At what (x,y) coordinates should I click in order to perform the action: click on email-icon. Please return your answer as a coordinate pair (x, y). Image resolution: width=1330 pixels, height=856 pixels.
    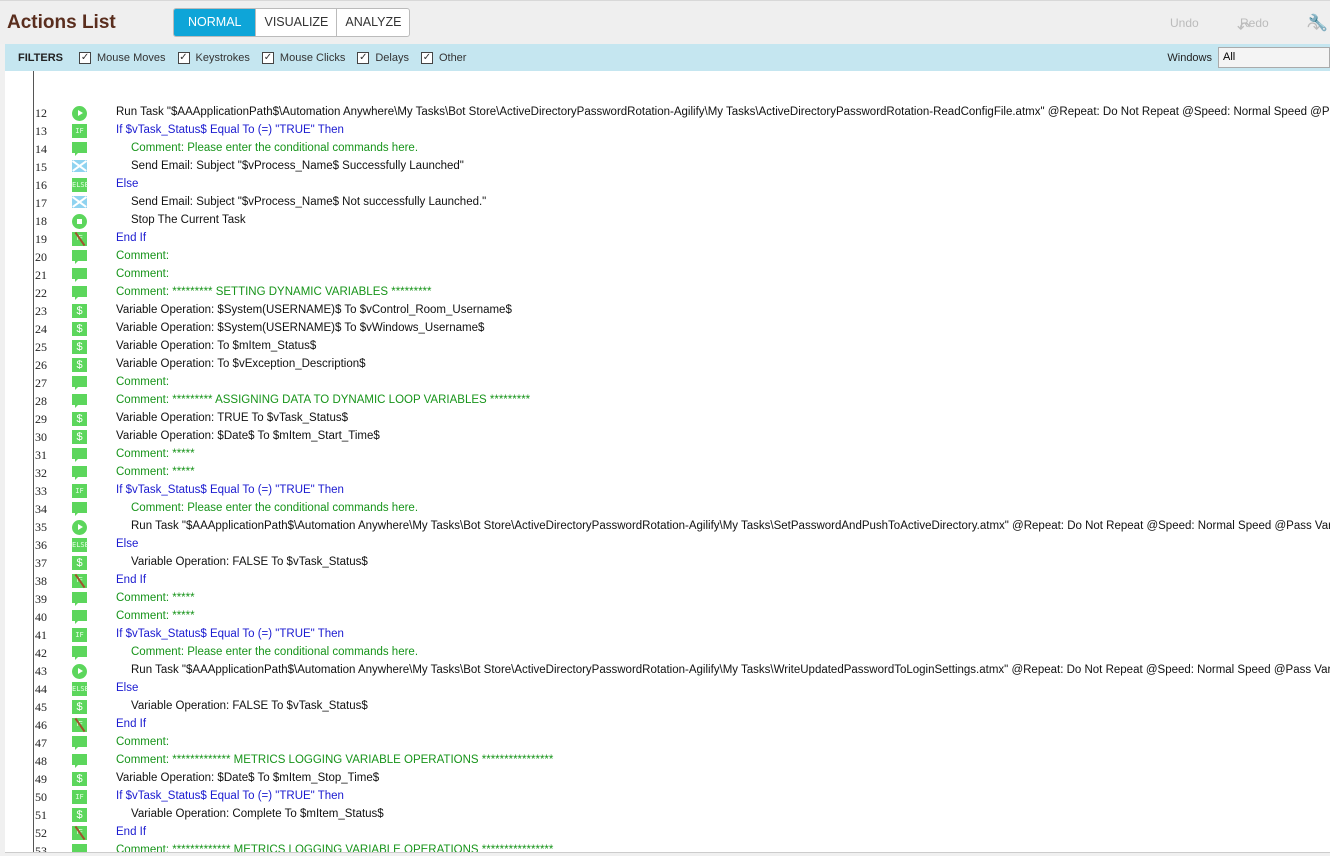
    Looking at the image, I should click on (79, 202).